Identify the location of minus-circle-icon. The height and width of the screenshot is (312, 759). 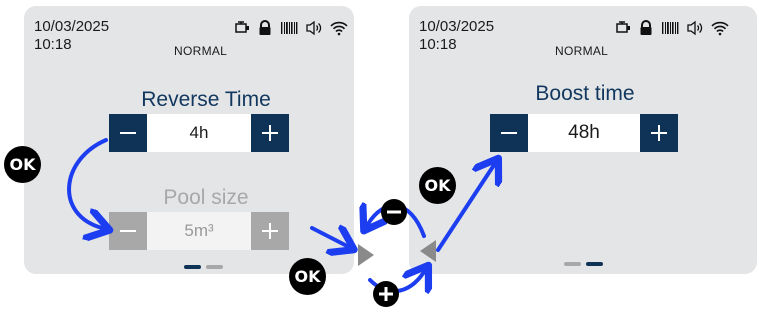
(394, 212).